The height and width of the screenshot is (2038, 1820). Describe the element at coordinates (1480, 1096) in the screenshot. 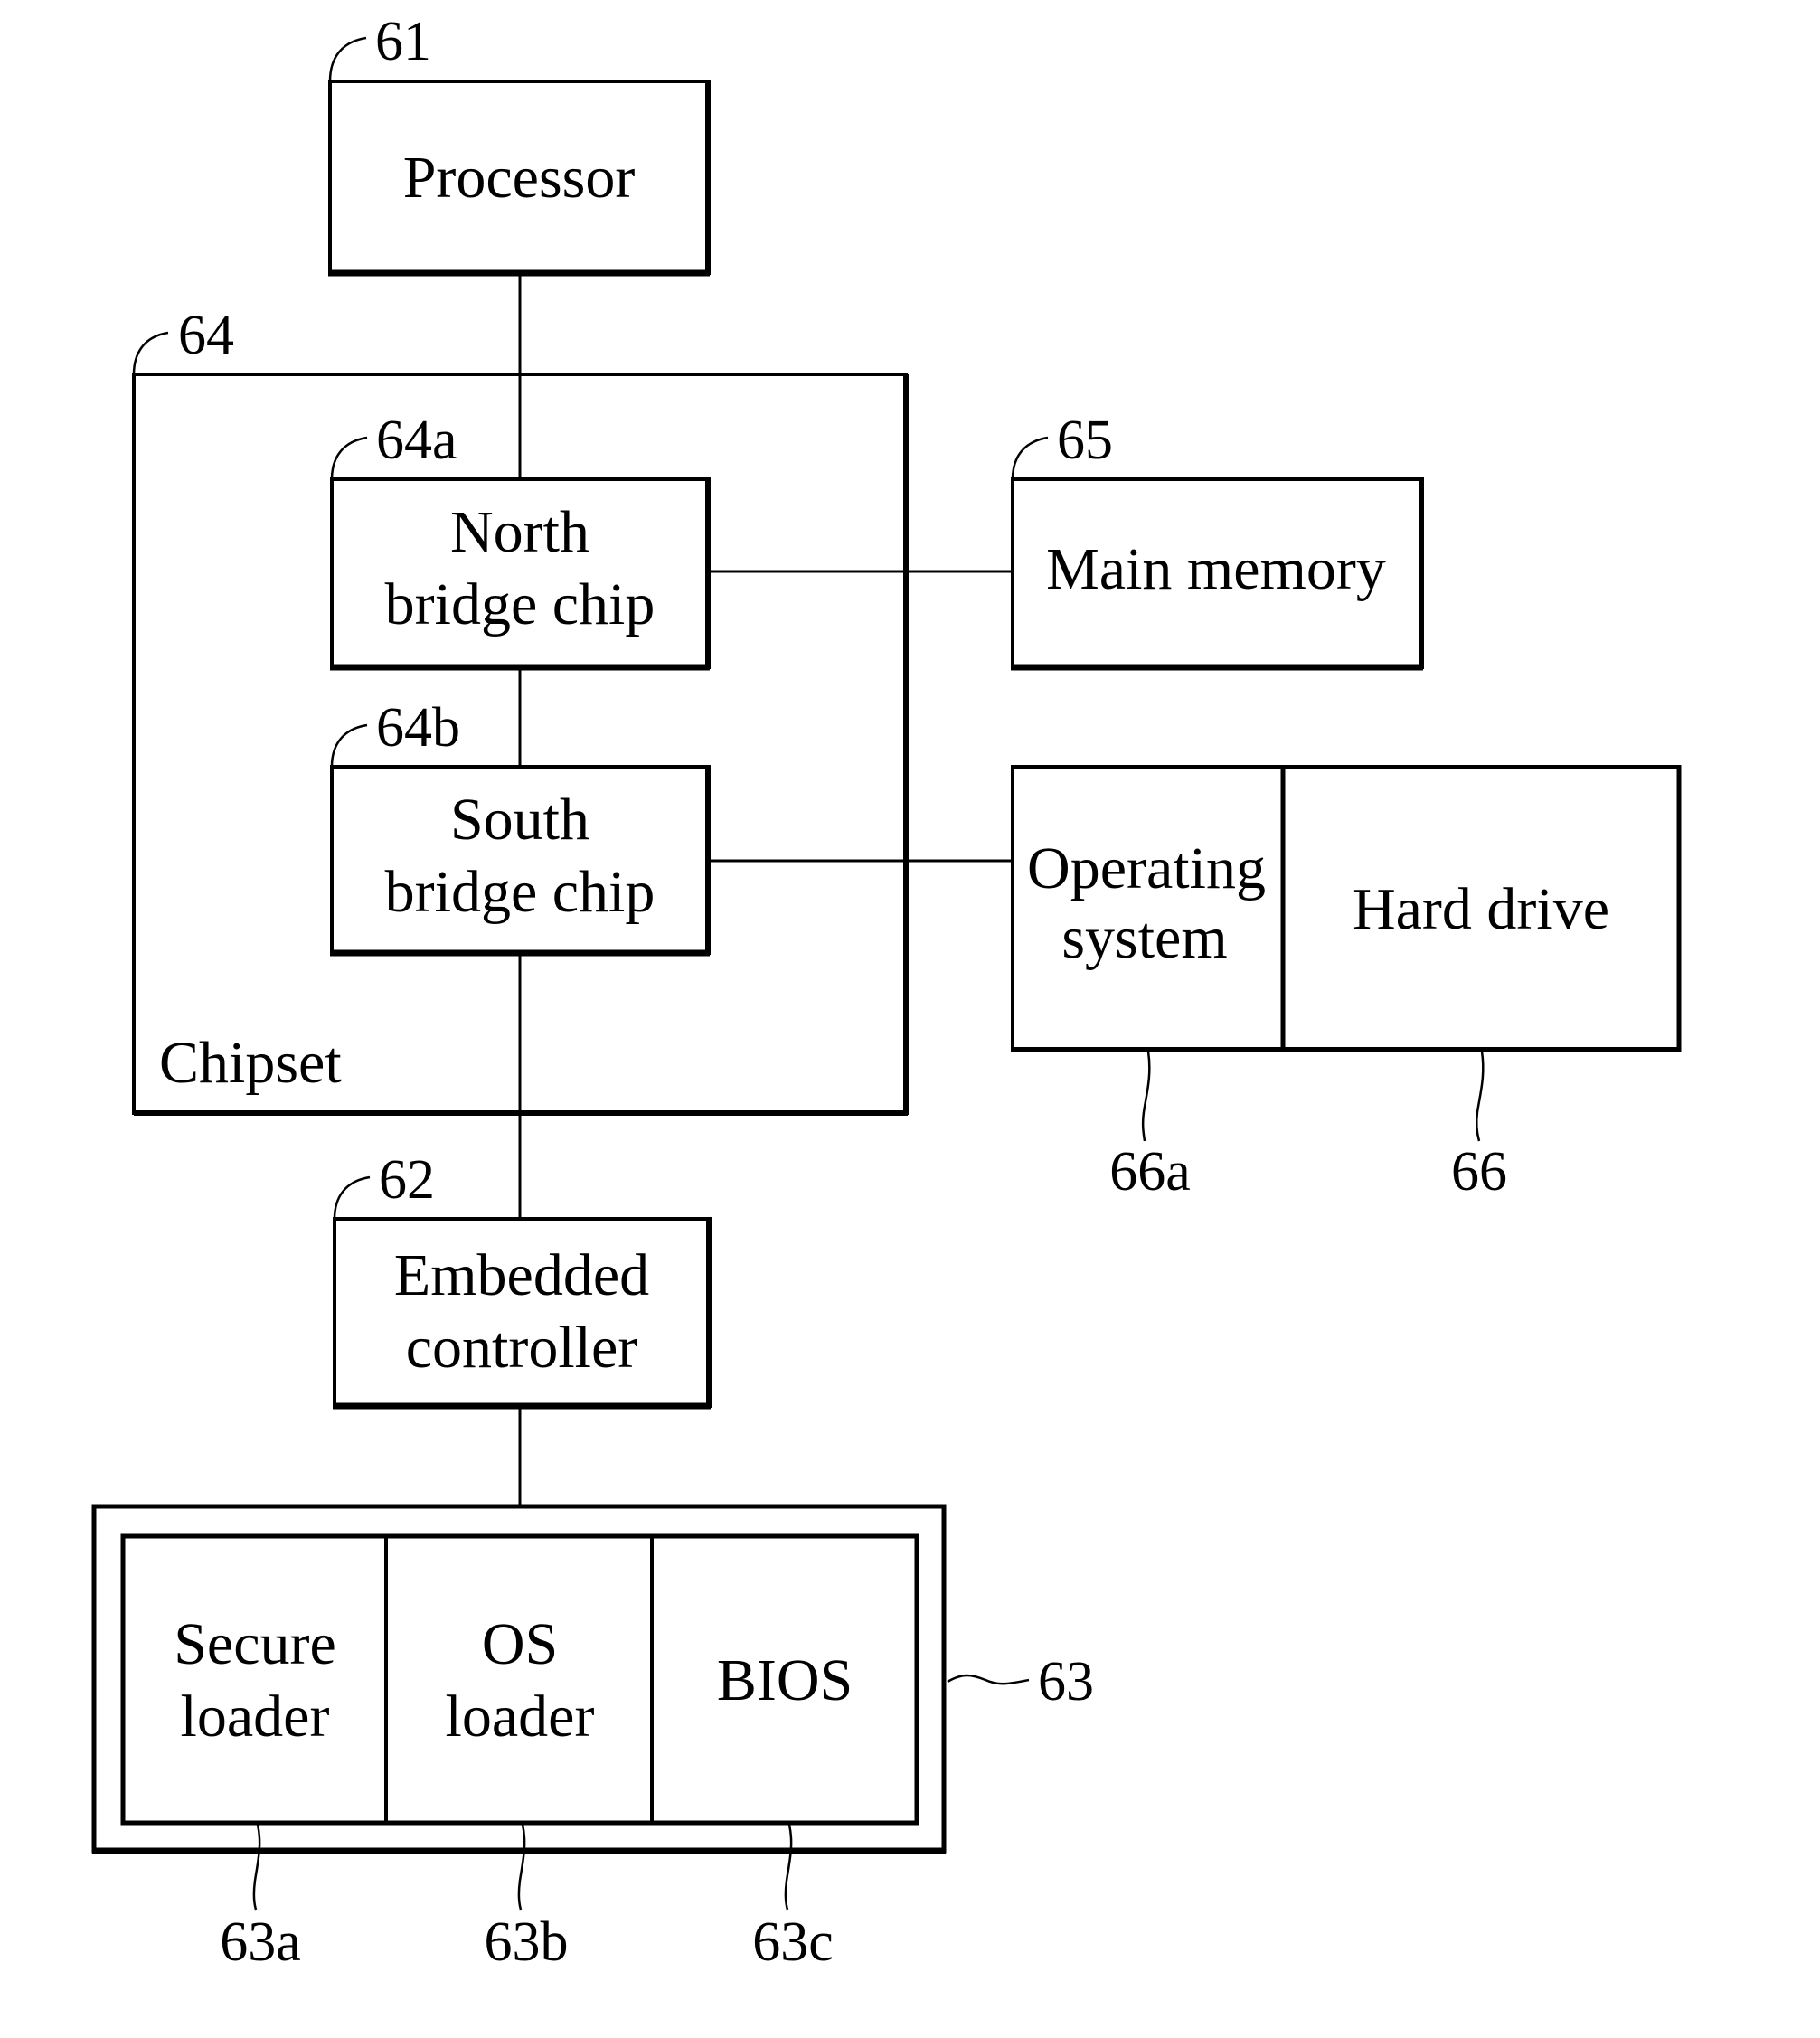

I see `hard-drive-leader` at that location.